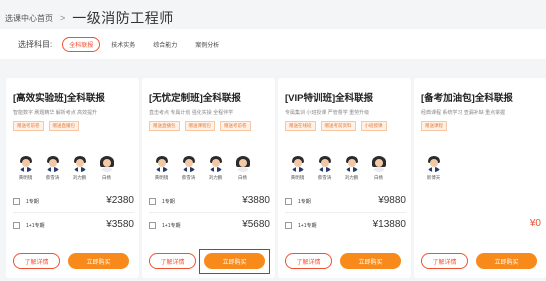  What do you see at coordinates (207, 44) in the screenshot?
I see `subject-pill-case: 案例分析` at bounding box center [207, 44].